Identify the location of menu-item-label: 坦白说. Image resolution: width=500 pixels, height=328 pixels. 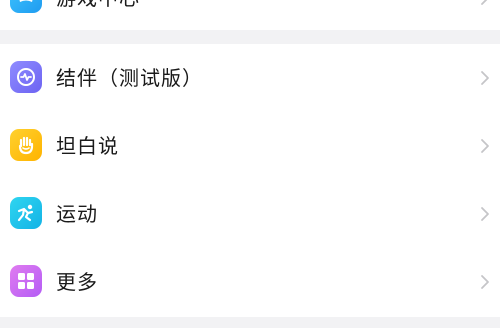
(87, 146).